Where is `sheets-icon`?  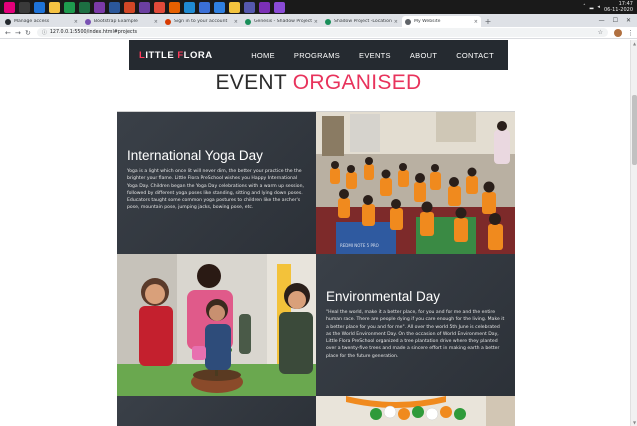
sheets-icon is located at coordinates (69, 7).